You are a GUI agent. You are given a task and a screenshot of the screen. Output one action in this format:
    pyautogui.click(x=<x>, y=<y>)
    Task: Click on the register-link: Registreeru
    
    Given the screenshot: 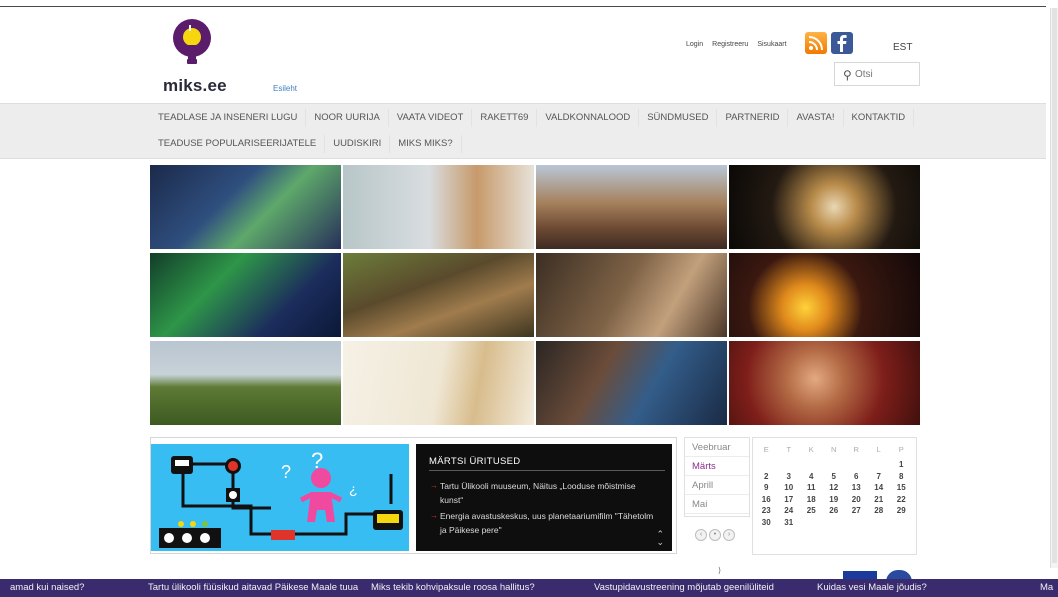 What is the action you would take?
    pyautogui.click(x=730, y=44)
    